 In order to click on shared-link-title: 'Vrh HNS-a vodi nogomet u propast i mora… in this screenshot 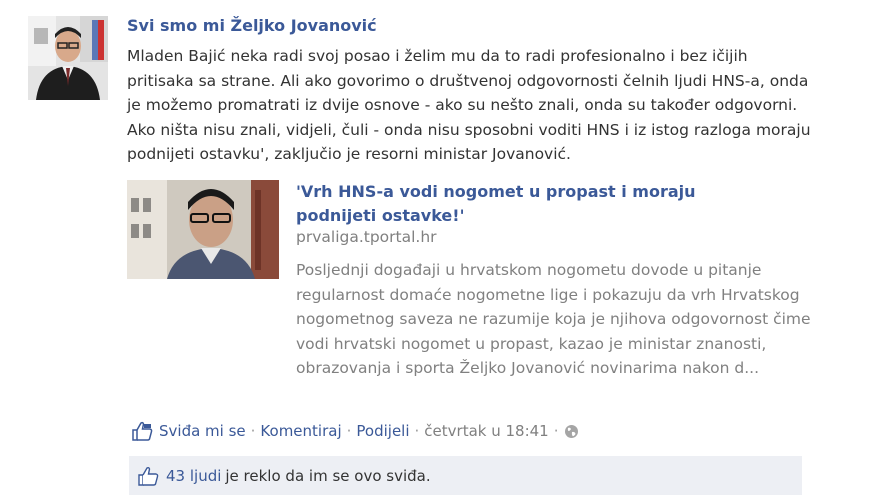, I will do `click(531, 204)`.